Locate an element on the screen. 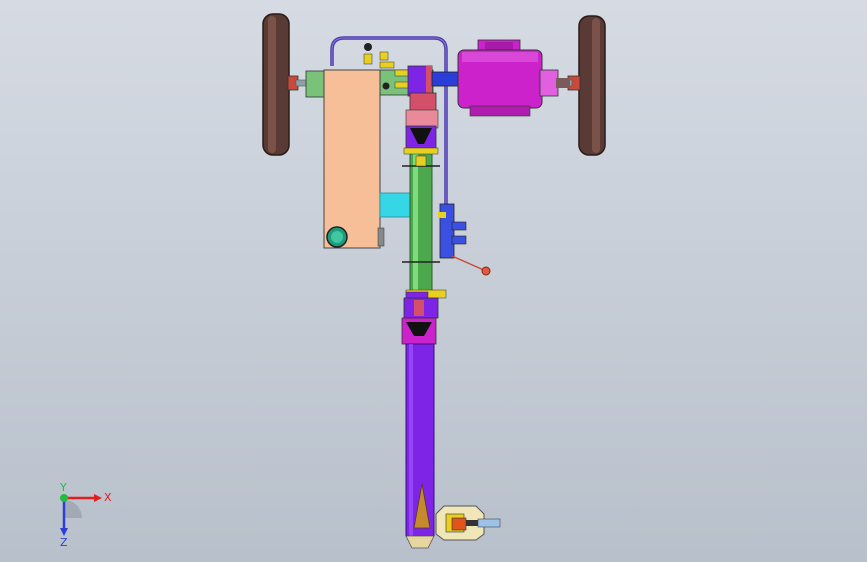 The width and height of the screenshot is (867, 562). x-axis-label: X is located at coordinates (108, 497).